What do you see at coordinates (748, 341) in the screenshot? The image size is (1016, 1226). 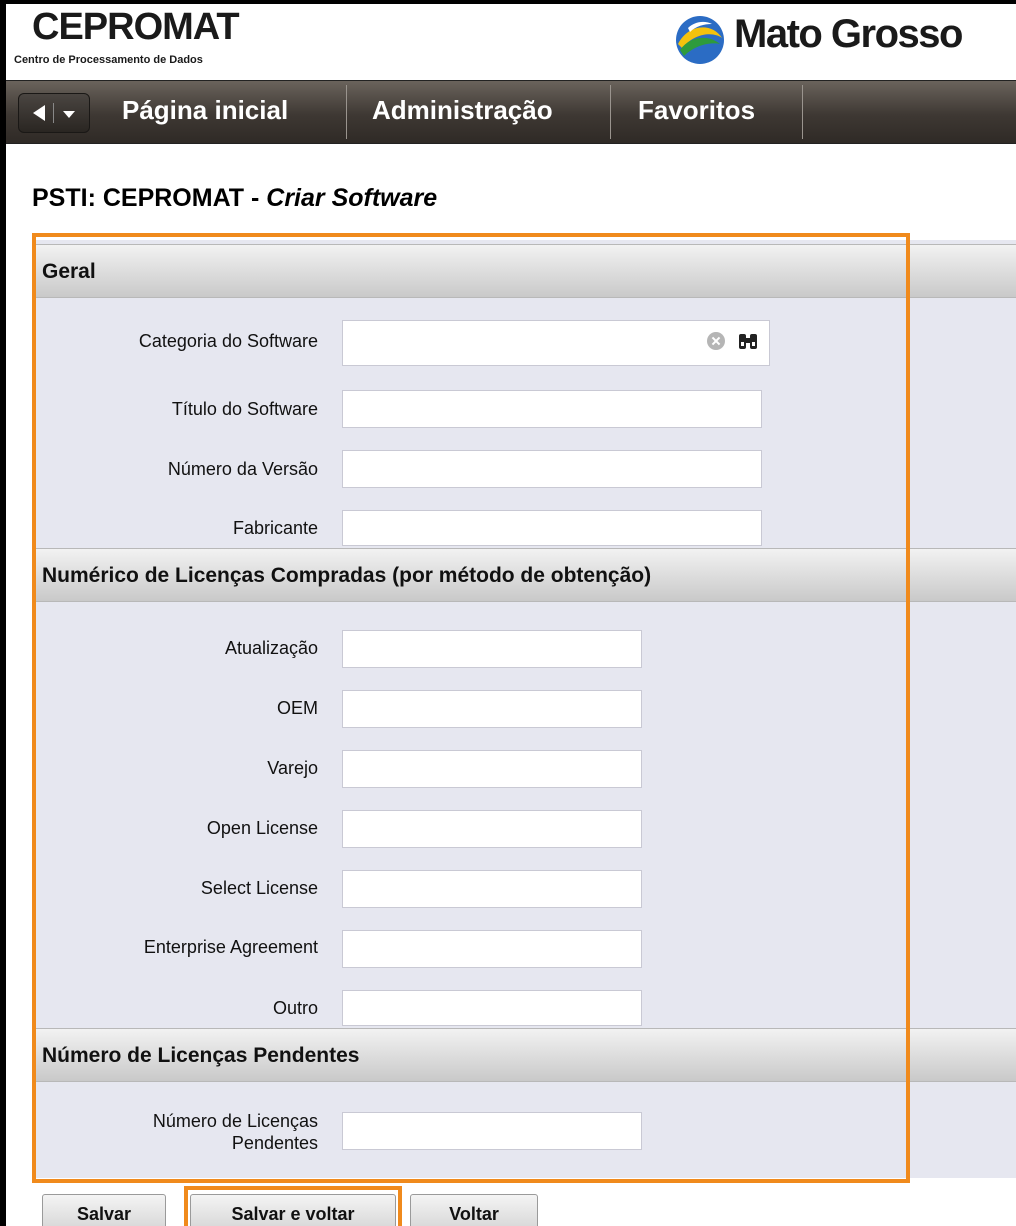 I see `binoculars-icon` at bounding box center [748, 341].